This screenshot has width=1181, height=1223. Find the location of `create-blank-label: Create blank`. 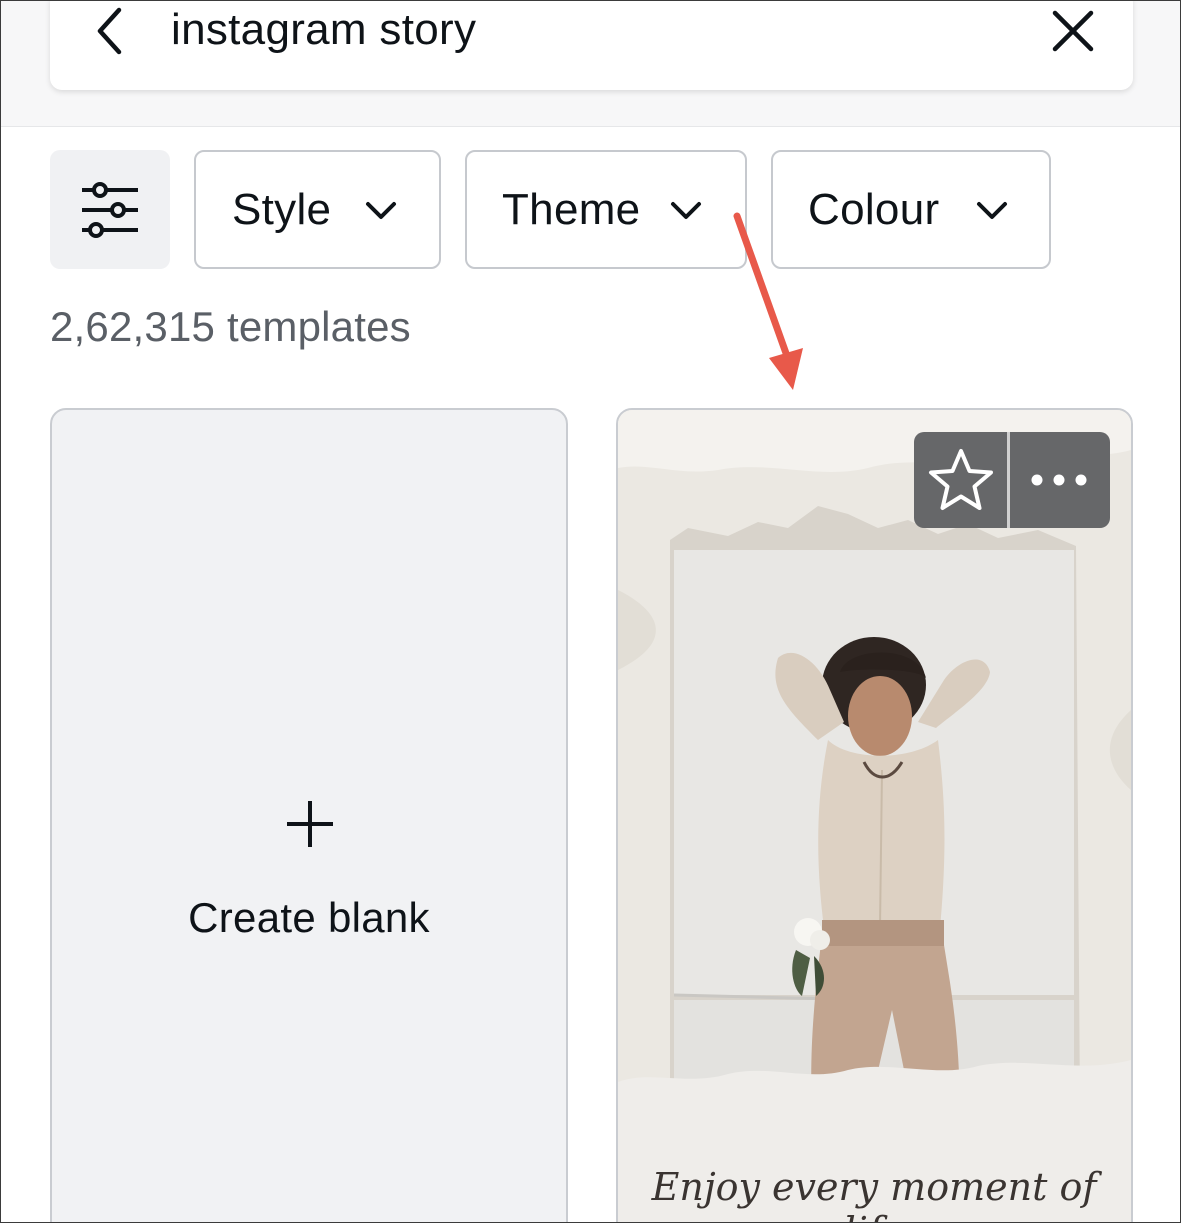

create-blank-label: Create blank is located at coordinates (309, 917).